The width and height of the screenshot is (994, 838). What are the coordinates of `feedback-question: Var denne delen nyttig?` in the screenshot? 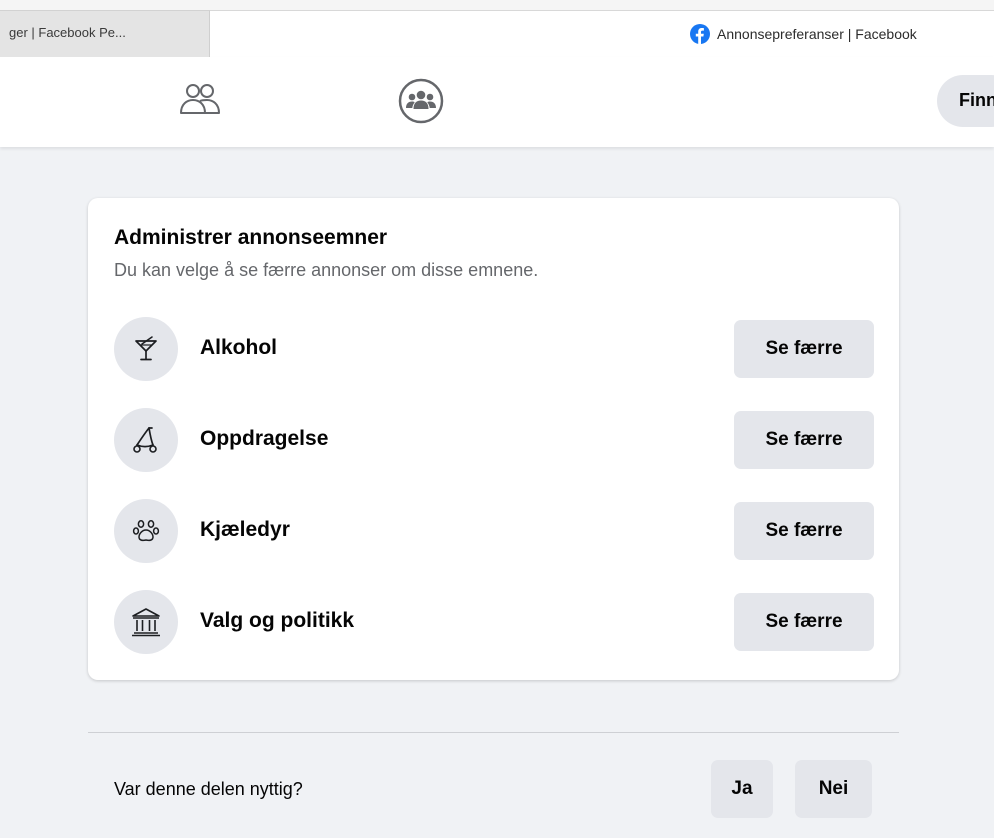 It's located at (208, 789).